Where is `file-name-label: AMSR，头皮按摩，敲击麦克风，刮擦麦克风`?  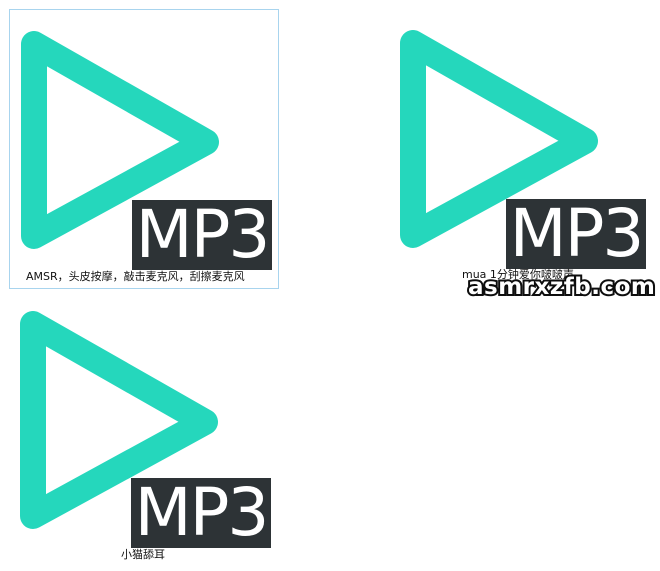 file-name-label: AMSR，头皮按摩，敲击麦克风，刮擦麦克风 is located at coordinates (135, 276).